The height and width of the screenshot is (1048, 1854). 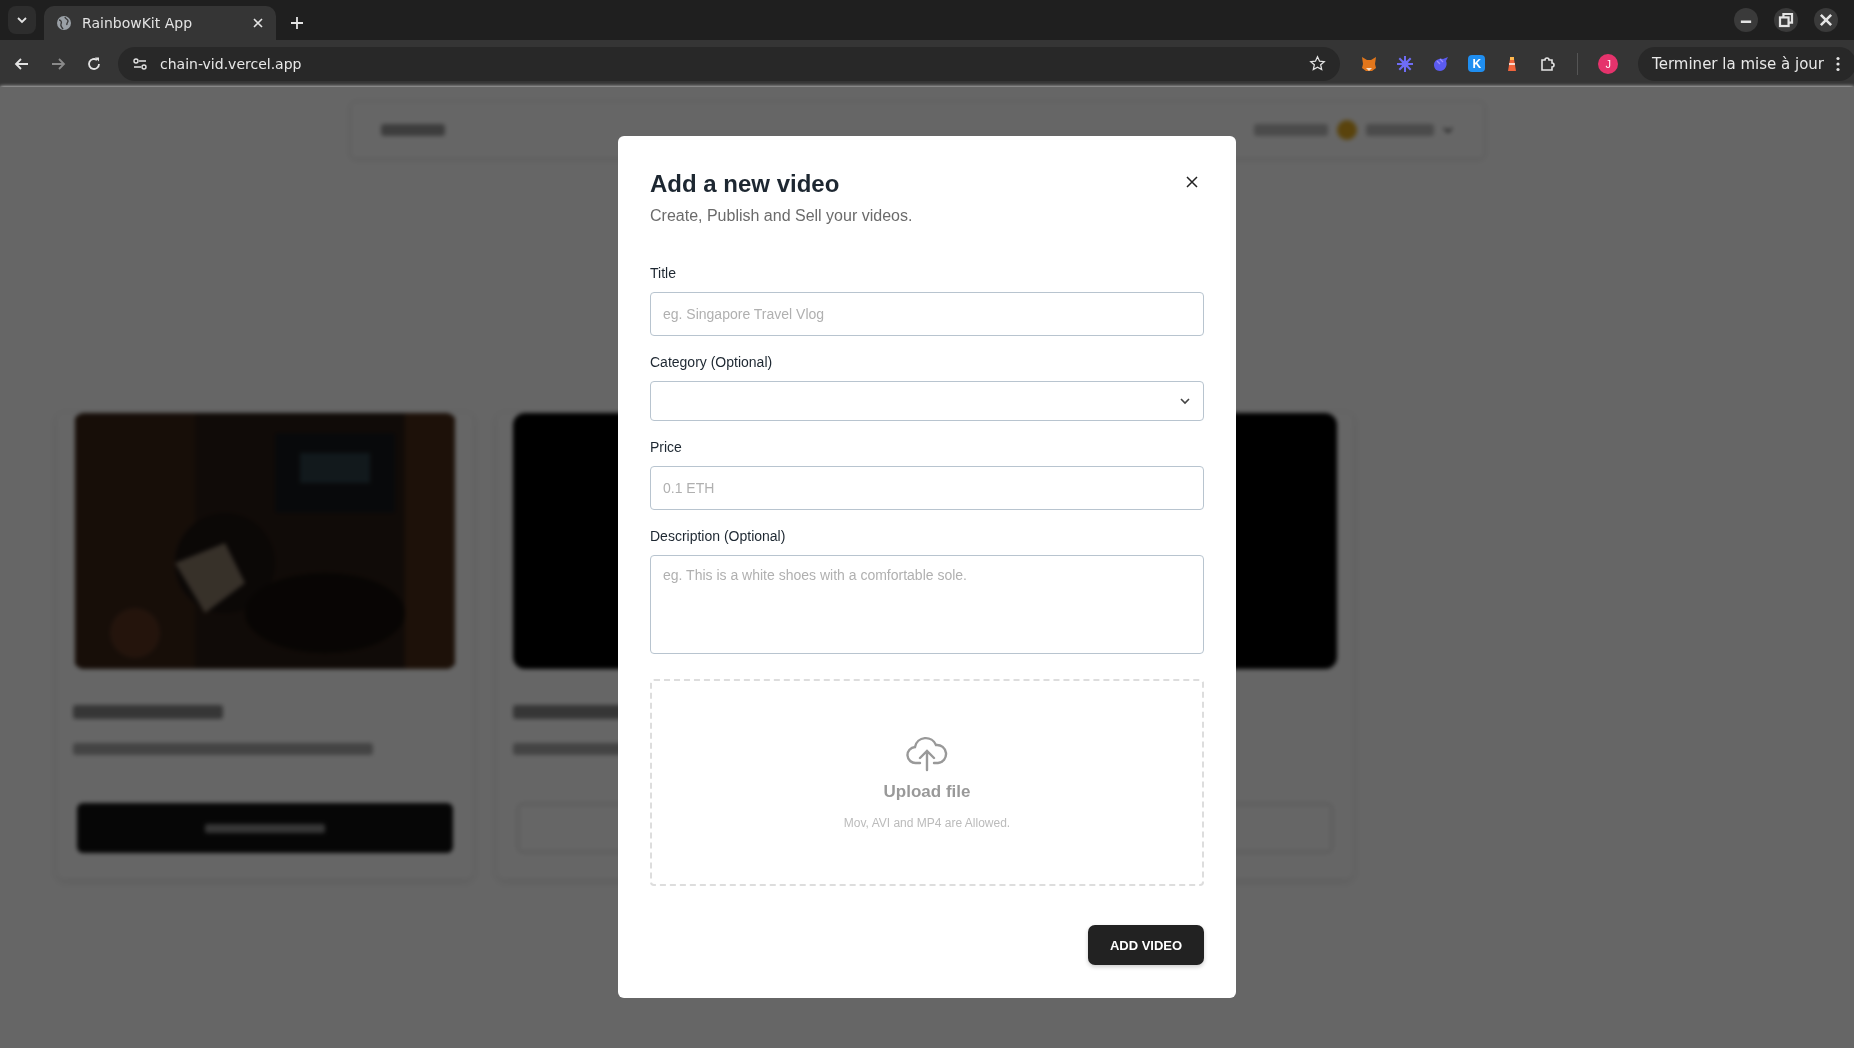 What do you see at coordinates (666, 447) in the screenshot?
I see `field-label: Price` at bounding box center [666, 447].